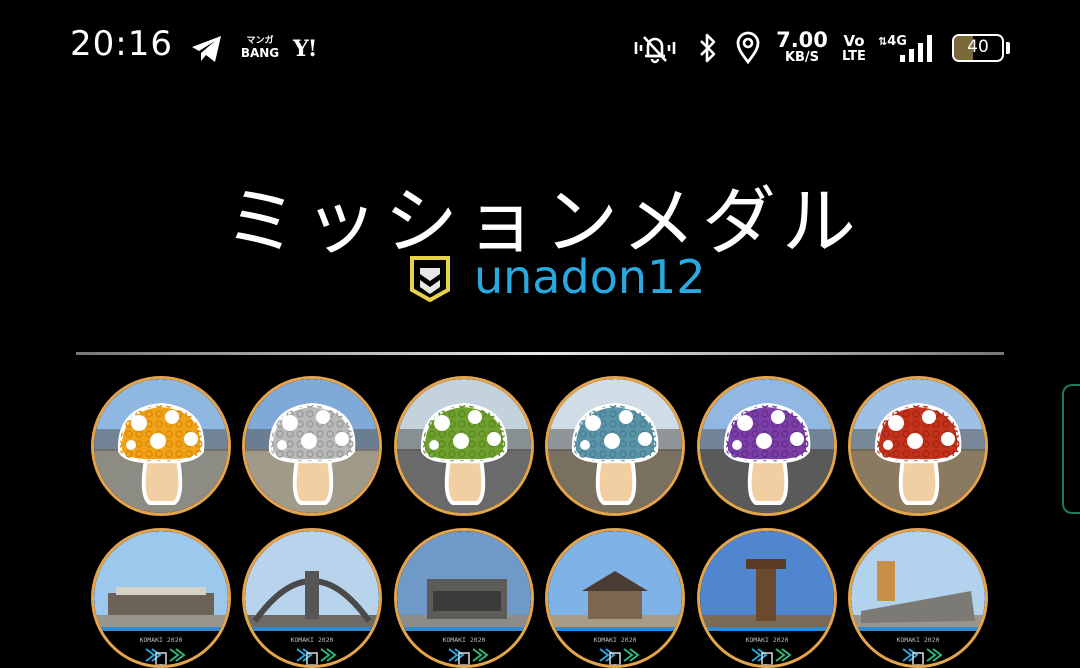 The height and width of the screenshot is (668, 1080). Describe the element at coordinates (430, 280) in the screenshot. I see `faction-logo-icon` at that location.